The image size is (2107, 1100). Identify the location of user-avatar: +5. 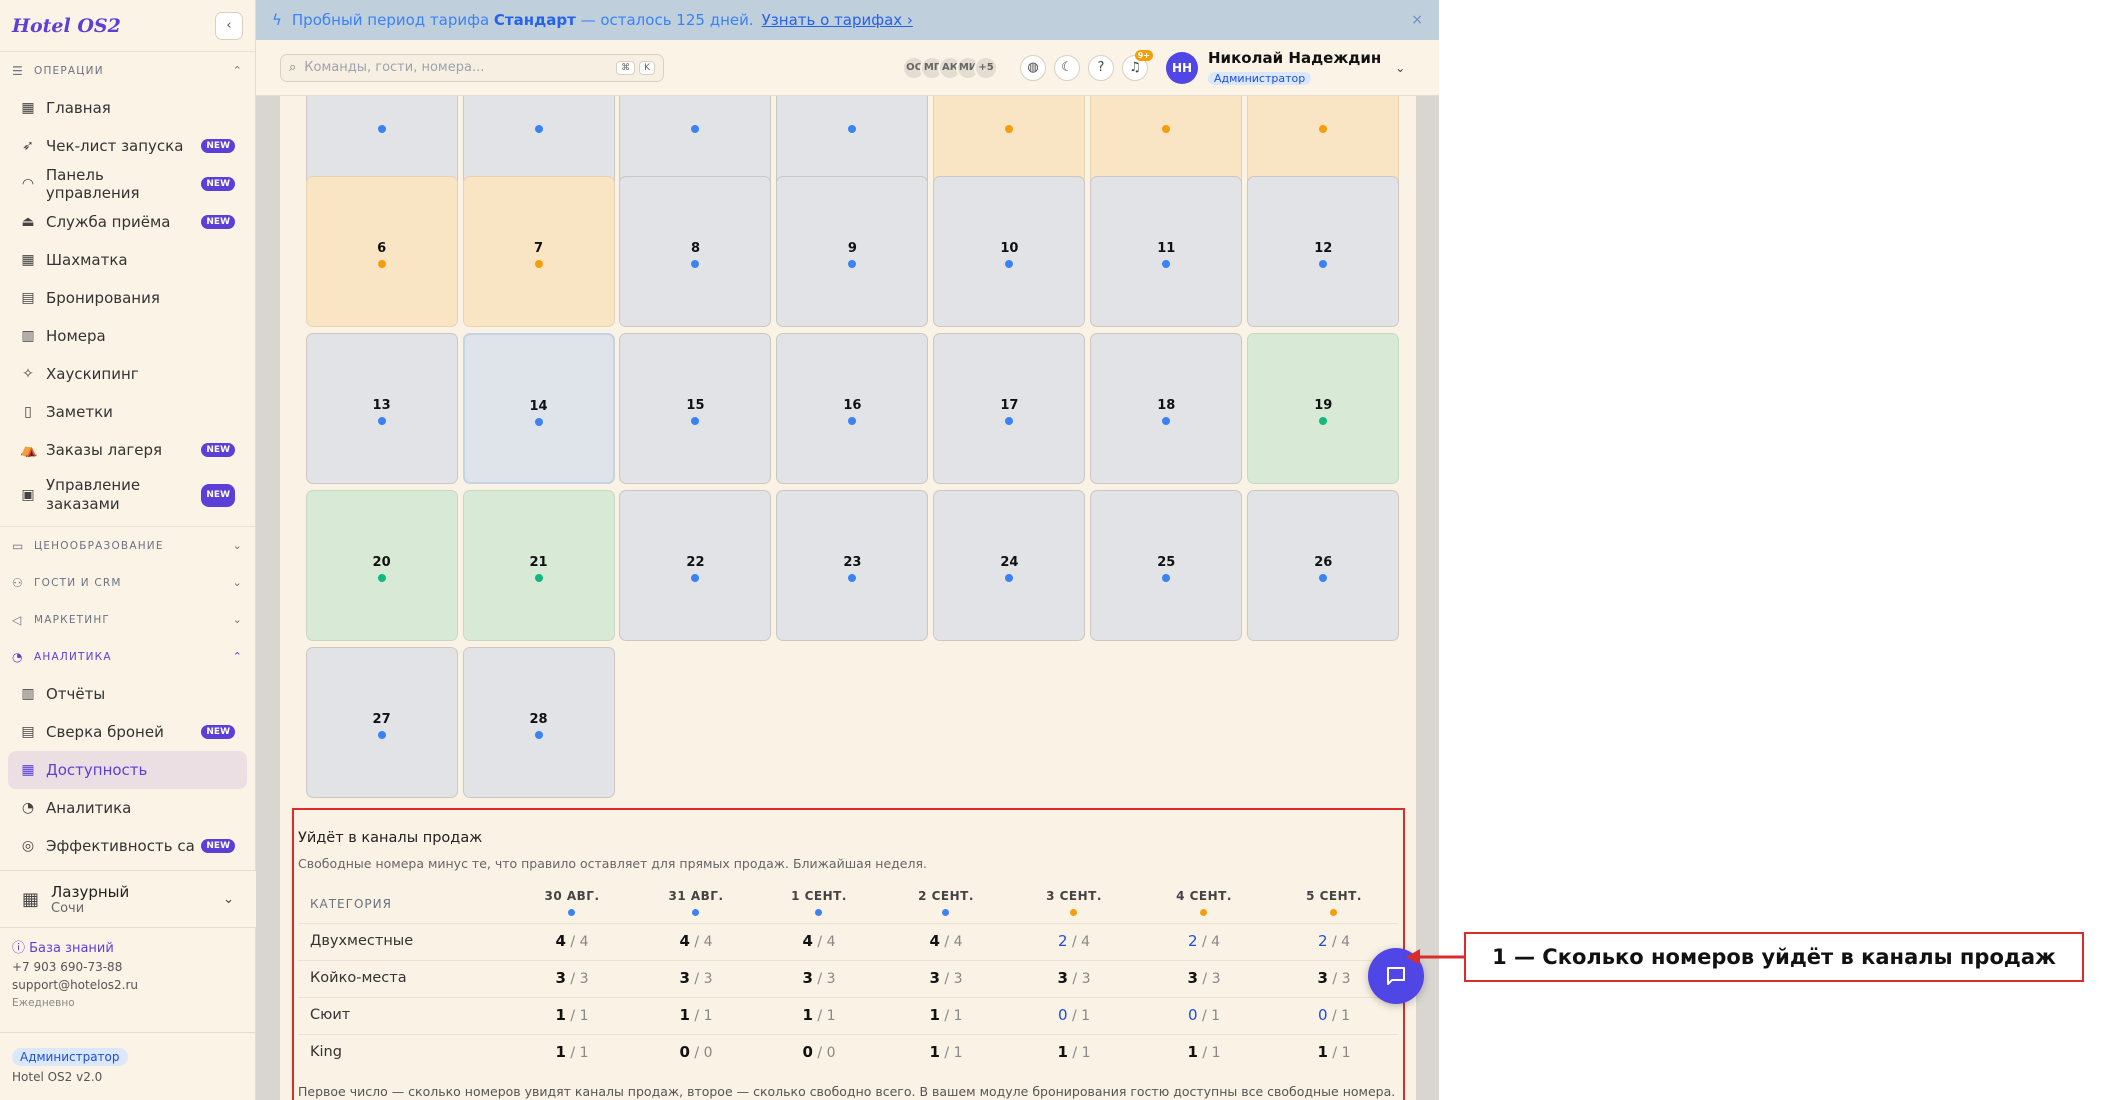
(986, 67).